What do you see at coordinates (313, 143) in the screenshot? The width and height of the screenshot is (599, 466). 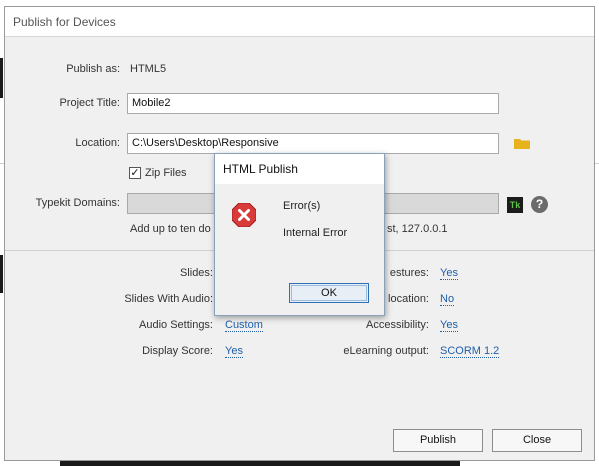 I see `location-input: C:\Users\Desktop\Responsive` at bounding box center [313, 143].